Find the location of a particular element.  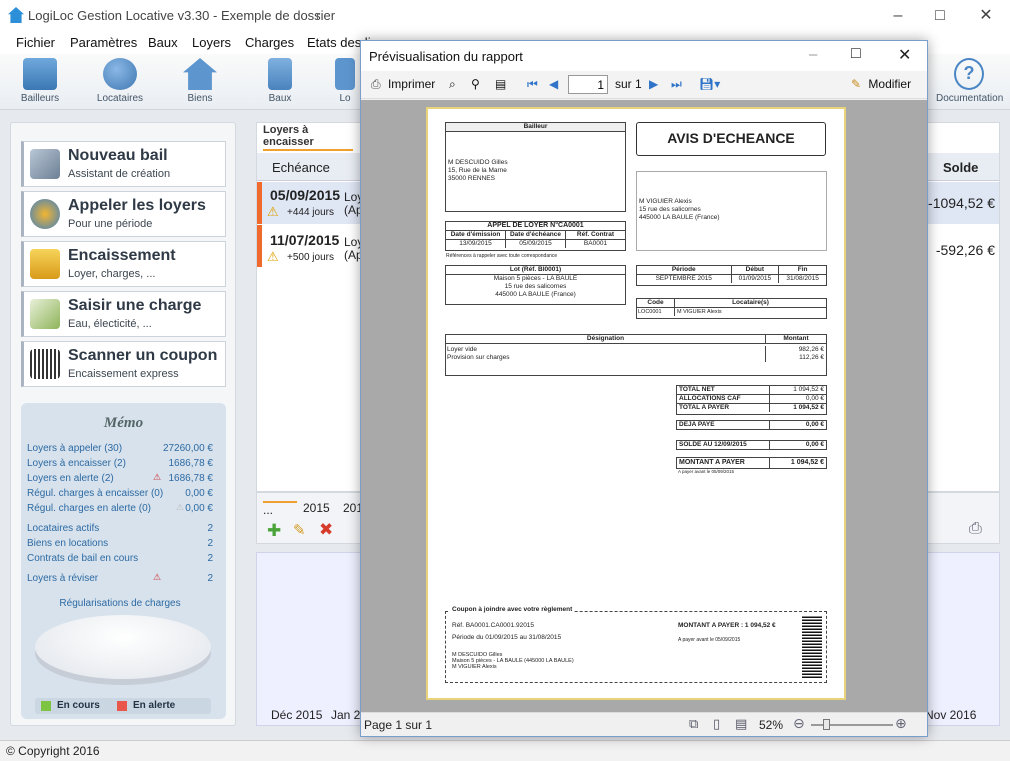

print-label: Imprimer is located at coordinates (411, 84).